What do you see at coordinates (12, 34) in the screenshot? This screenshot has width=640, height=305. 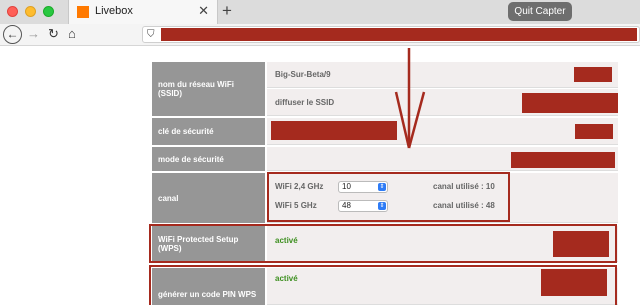 I see `back-icon: ←` at bounding box center [12, 34].